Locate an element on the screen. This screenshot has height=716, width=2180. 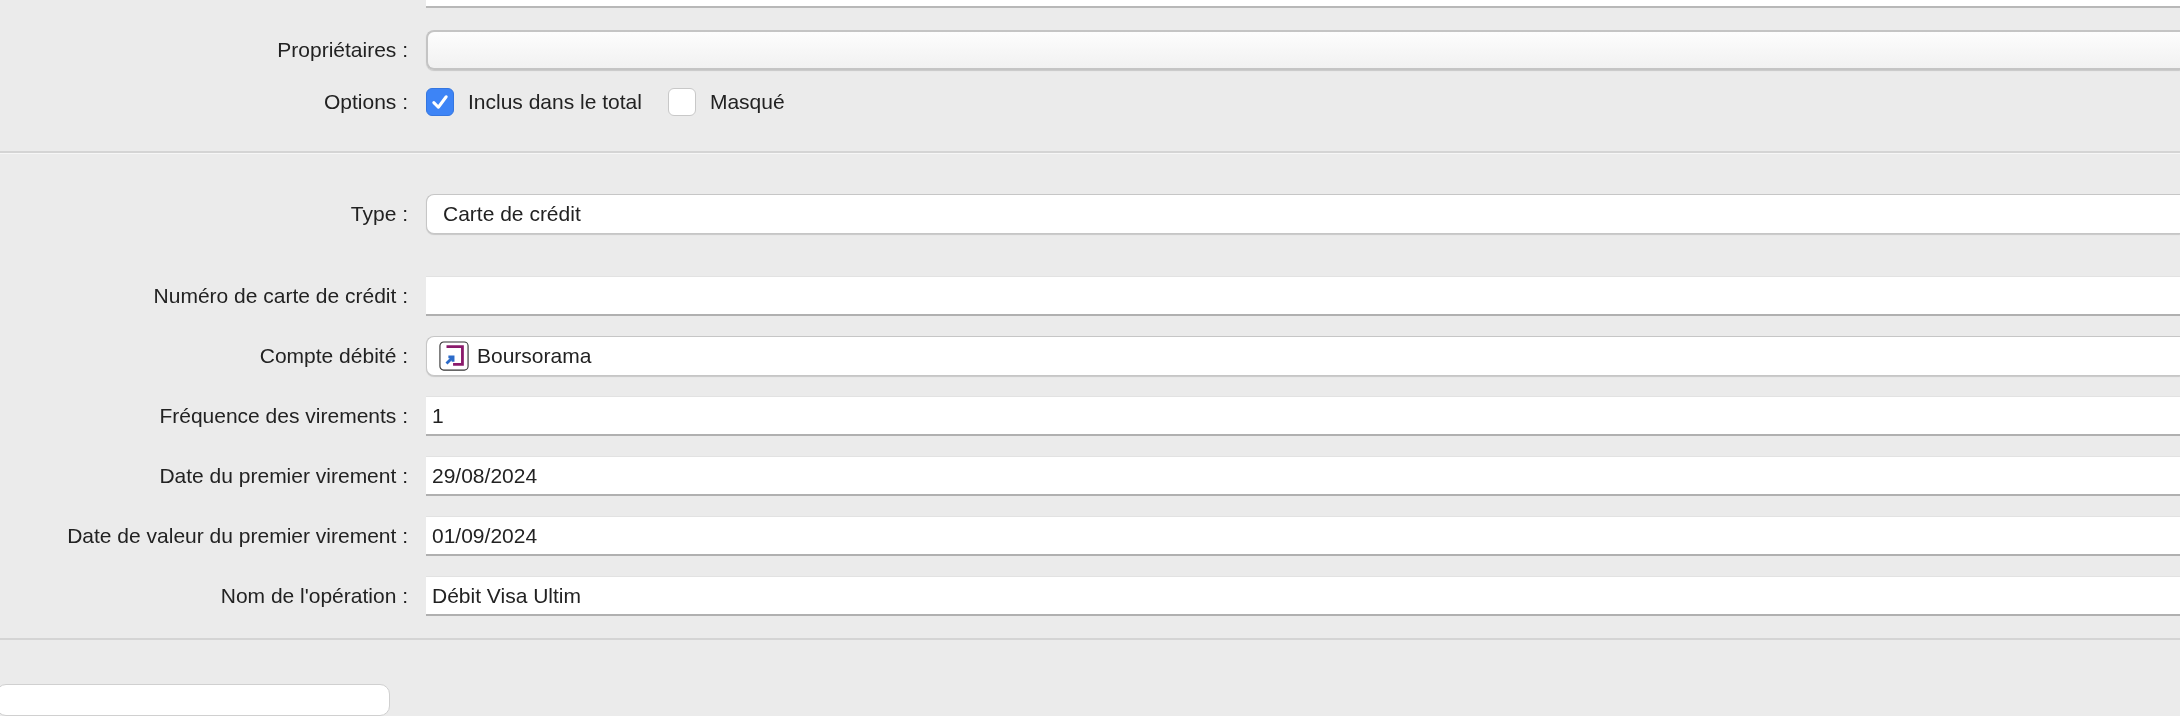
input-field: 1 is located at coordinates (1303, 416).